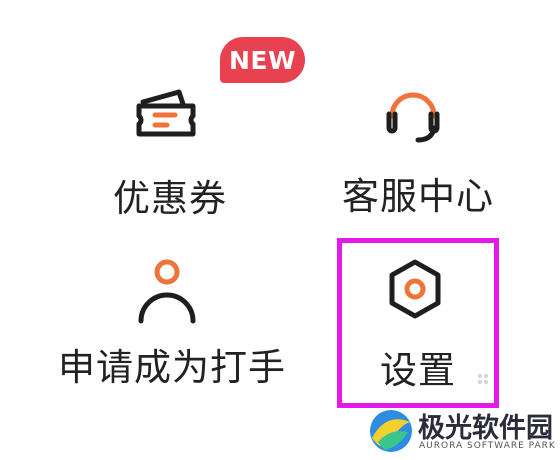 The height and width of the screenshot is (460, 560). Describe the element at coordinates (262, 60) in the screenshot. I see `new-badge: NEW` at that location.